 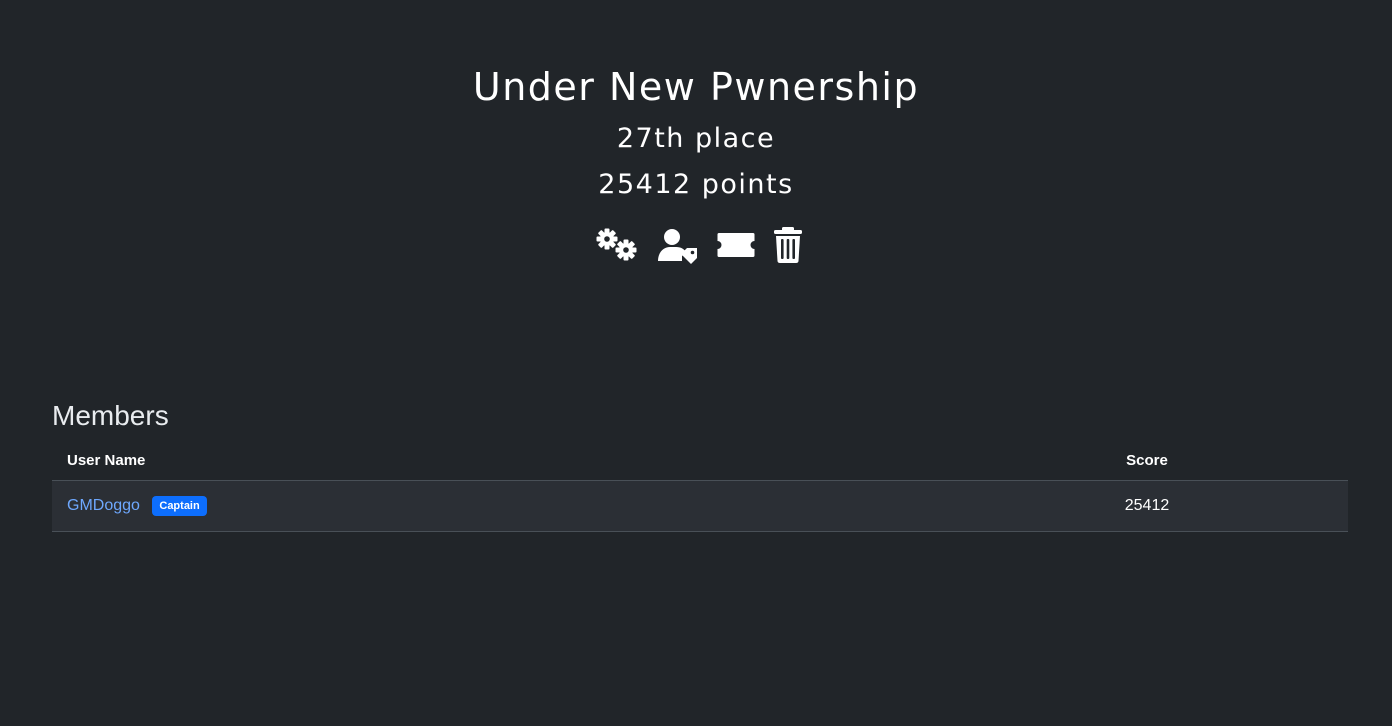 What do you see at coordinates (499, 506) in the screenshot?
I see `member-name-cell: GMDoggo Captain` at bounding box center [499, 506].